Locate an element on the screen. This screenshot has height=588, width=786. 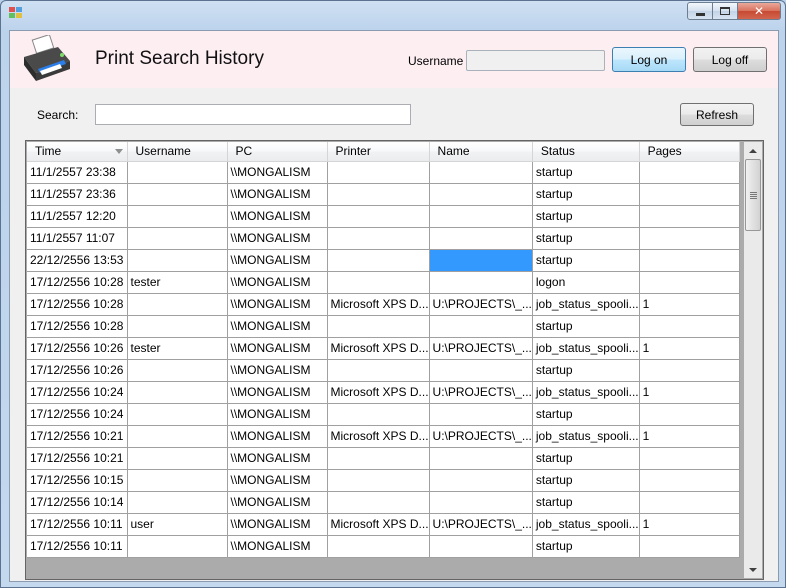
title-bar: ✕ is located at coordinates (393, 12).